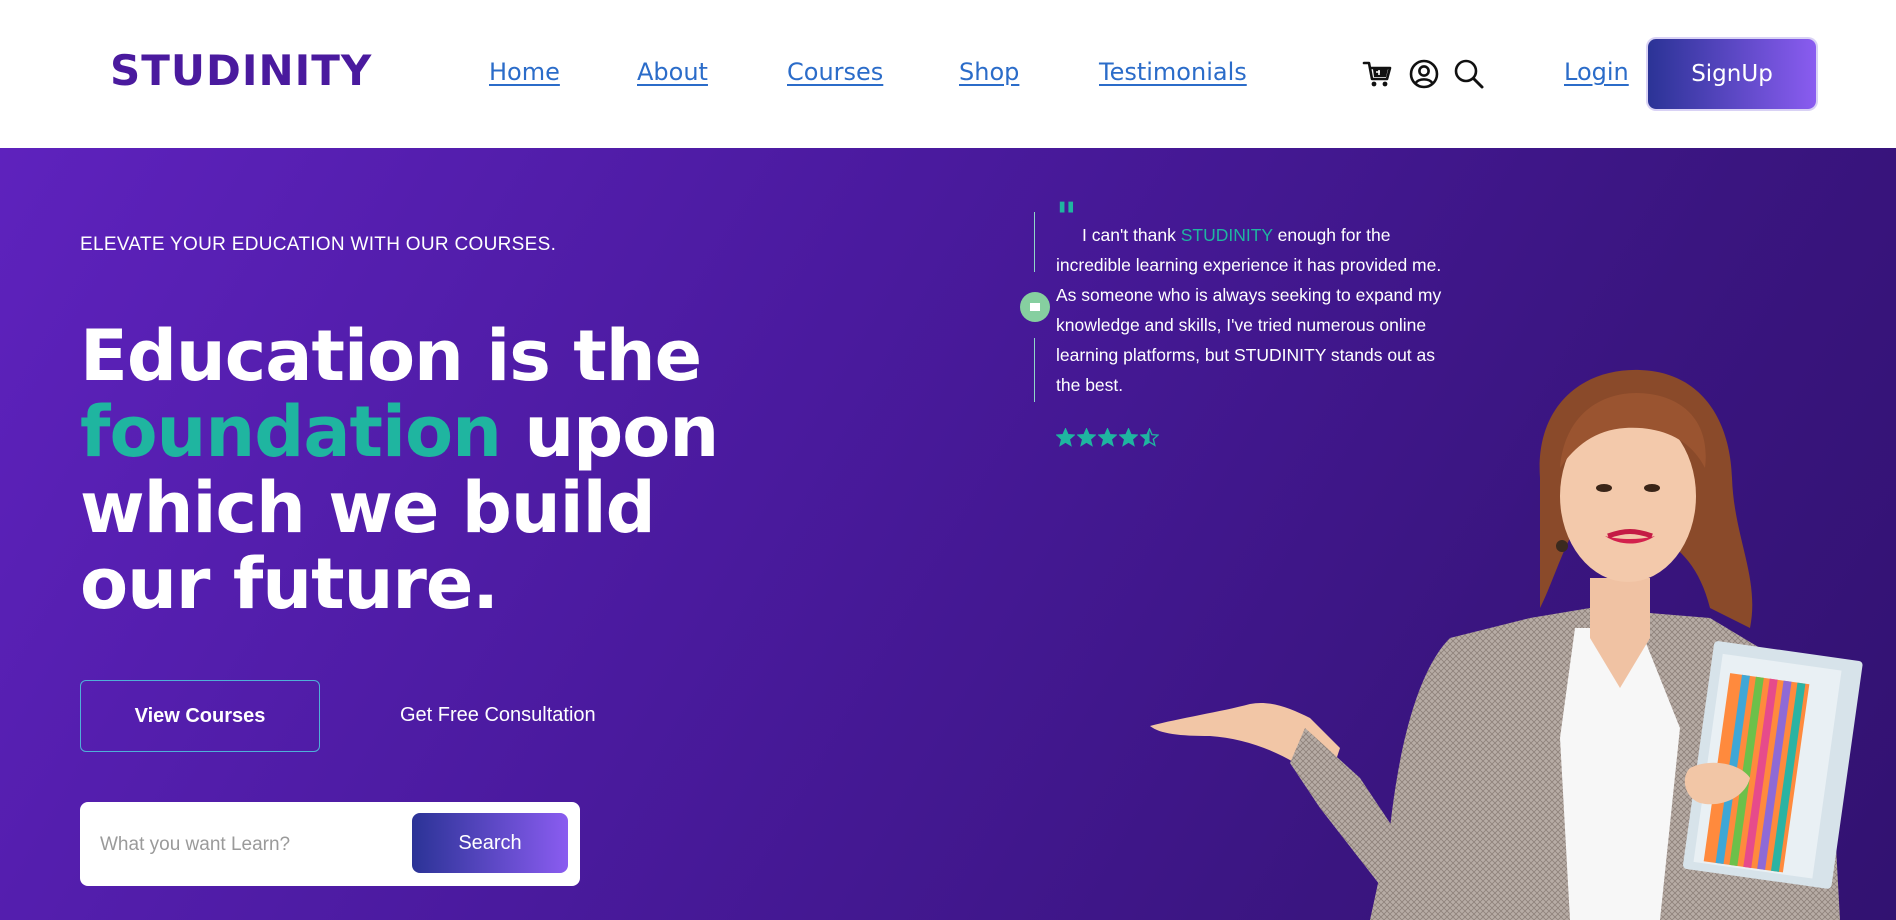 The image size is (1896, 920). What do you see at coordinates (989, 72) in the screenshot?
I see `nav-link-shop: Shop` at bounding box center [989, 72].